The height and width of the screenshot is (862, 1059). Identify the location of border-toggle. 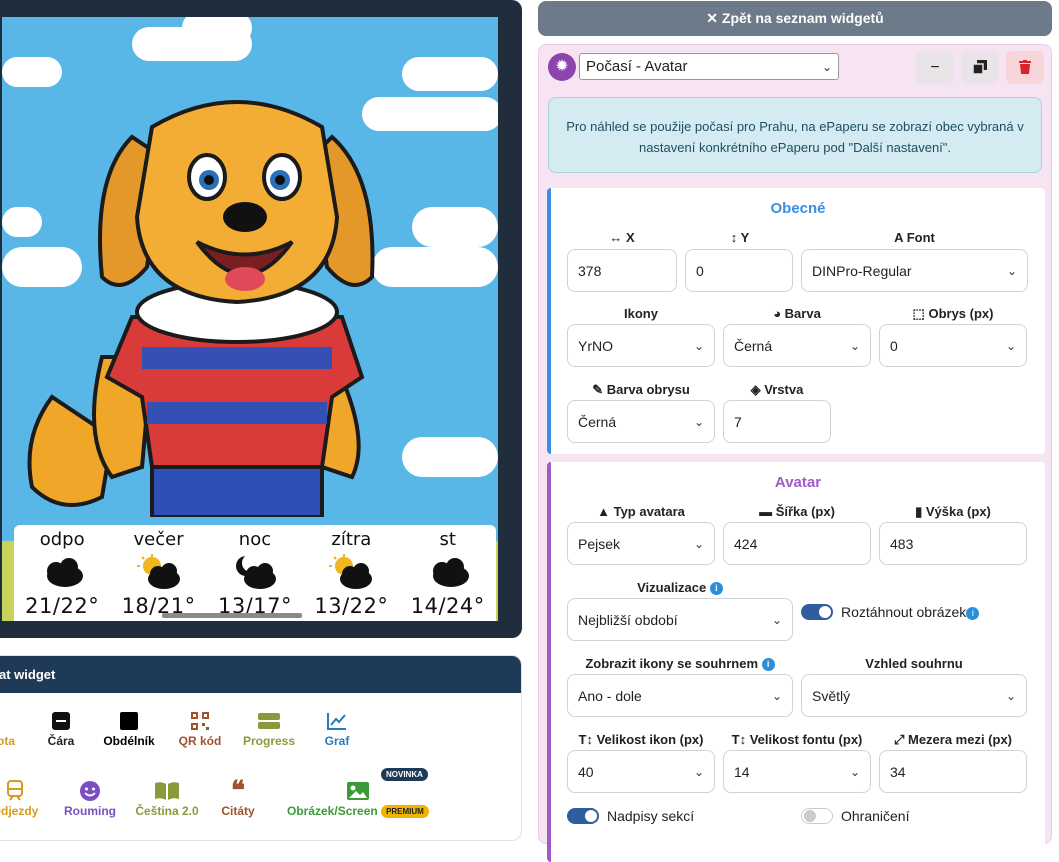
(817, 816).